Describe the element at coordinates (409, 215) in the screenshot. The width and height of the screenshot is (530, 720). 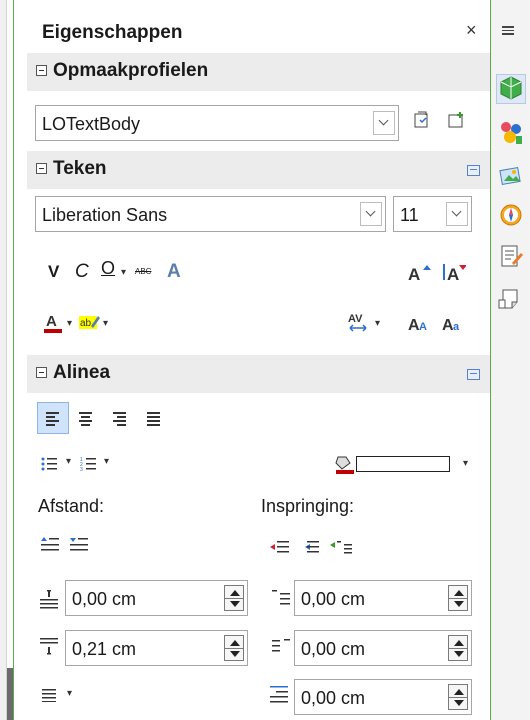
I see `font-size-value: 11` at that location.